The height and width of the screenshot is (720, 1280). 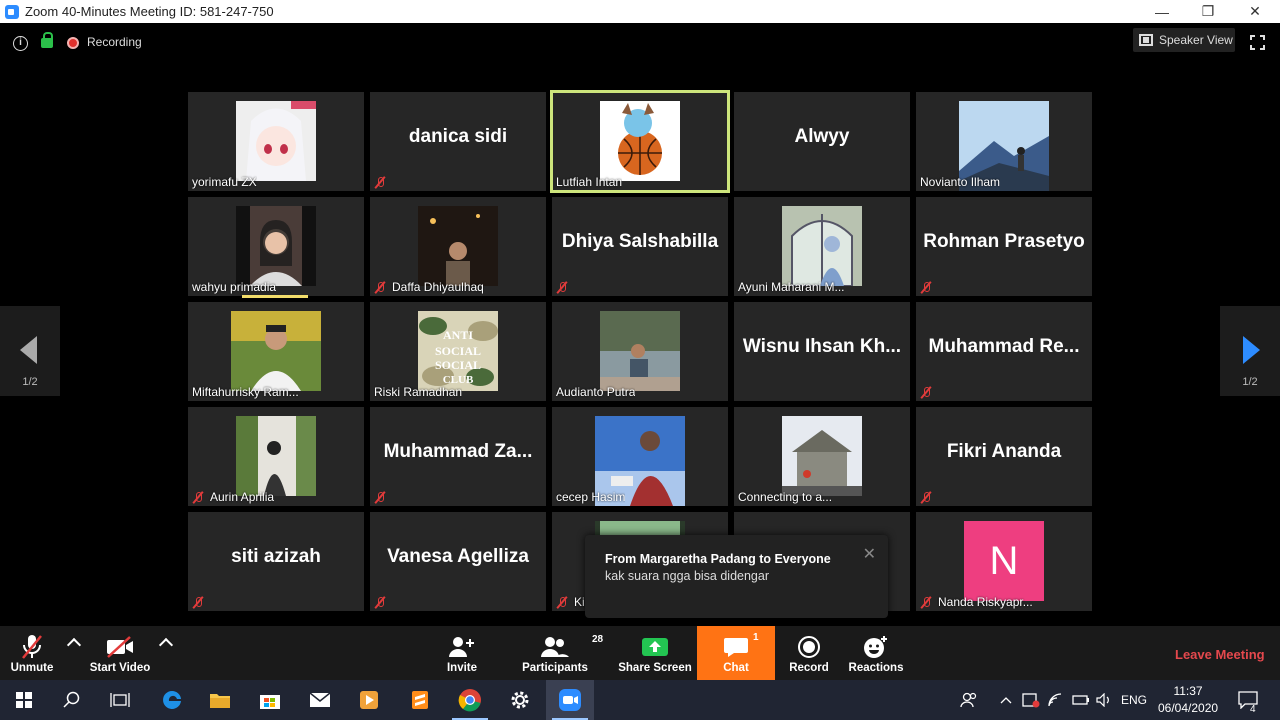 What do you see at coordinates (655, 647) in the screenshot?
I see `share-screen-icon` at bounding box center [655, 647].